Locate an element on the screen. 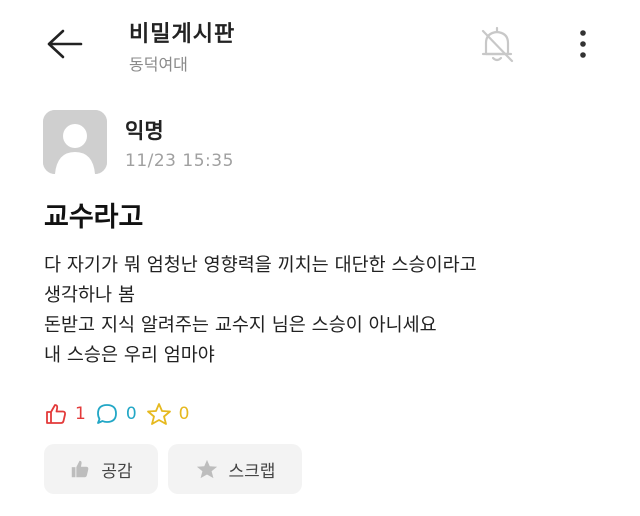  more-vertical-icon is located at coordinates (583, 44).